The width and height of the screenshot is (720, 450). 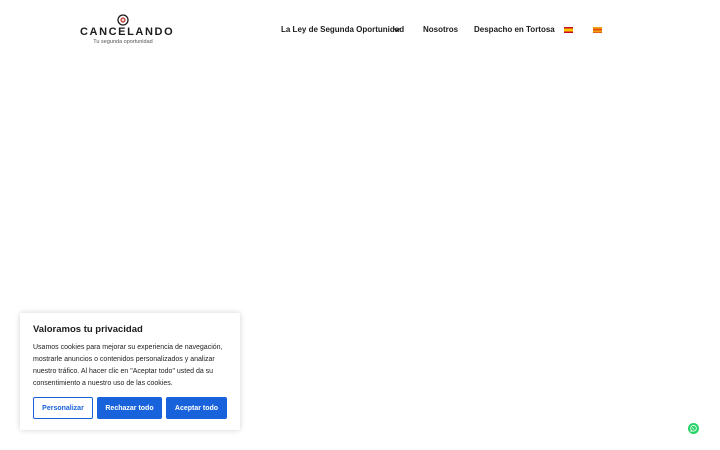 I want to click on reject-all-button: Rechazar todo, so click(x=129, y=408).